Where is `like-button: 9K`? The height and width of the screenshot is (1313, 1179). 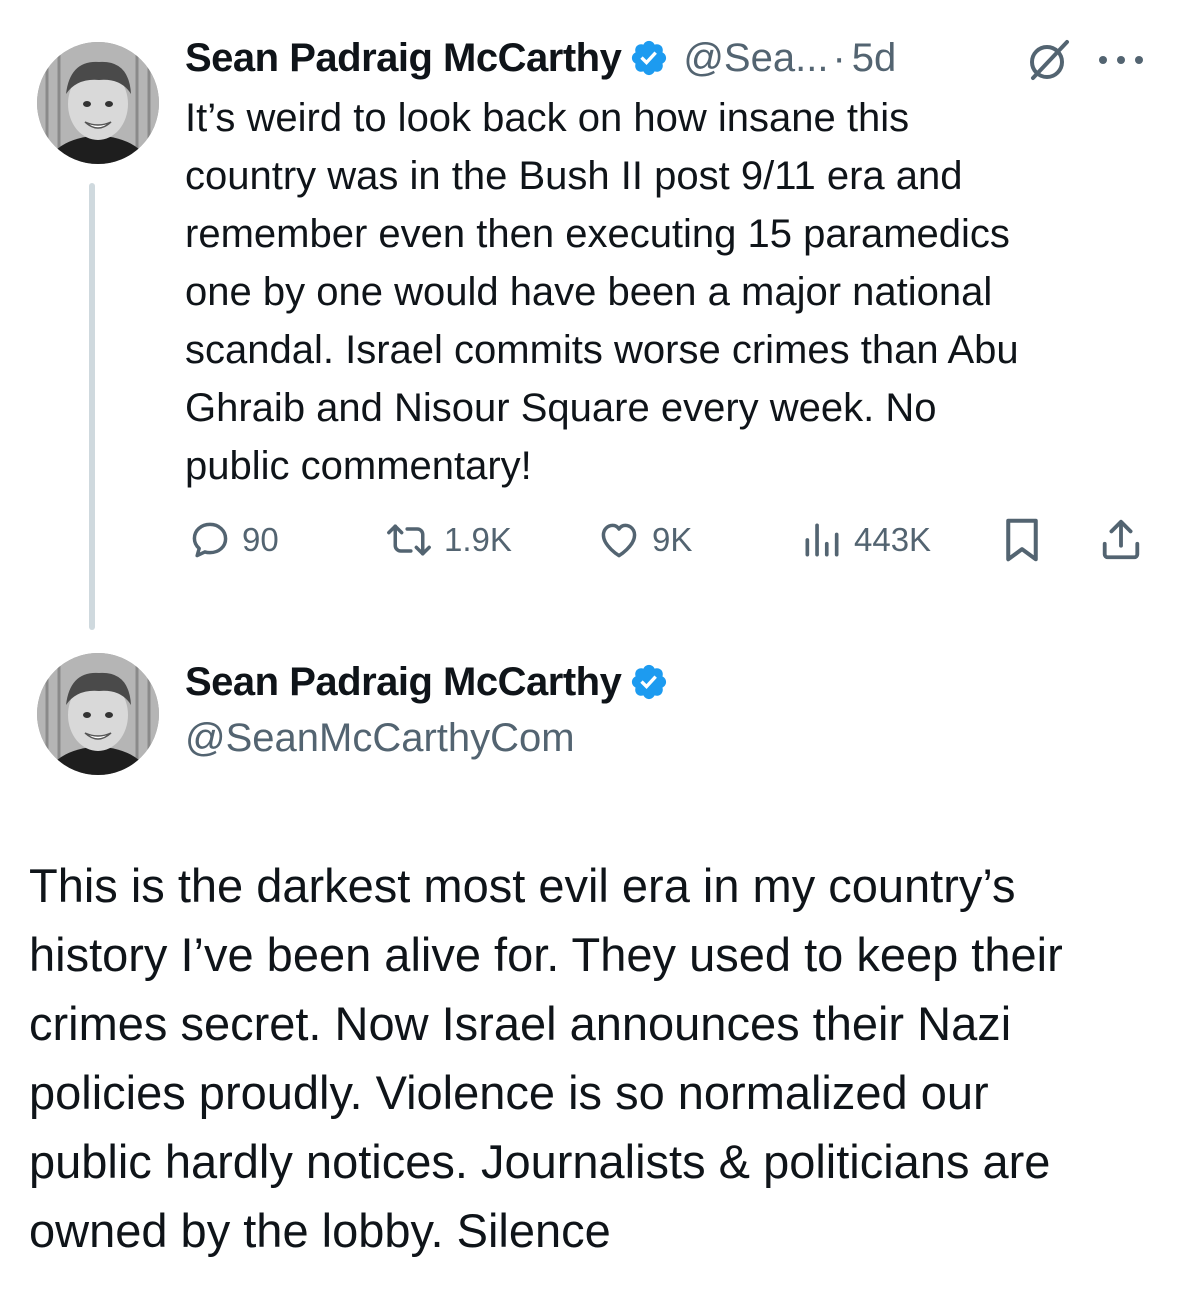
like-button: 9K is located at coordinates (644, 540).